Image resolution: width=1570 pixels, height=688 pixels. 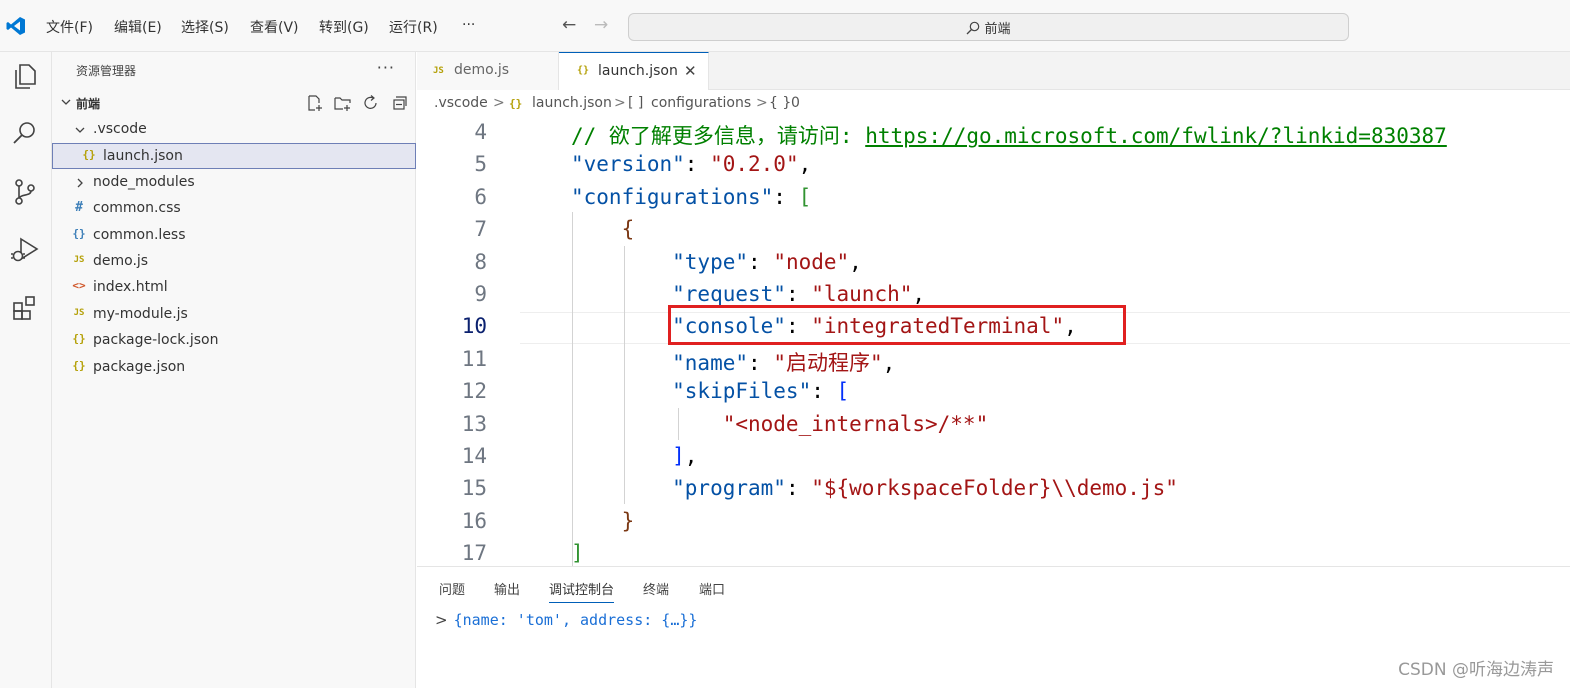 I want to click on code-line: 13 "<node_internals>/**", so click(x=993, y=426).